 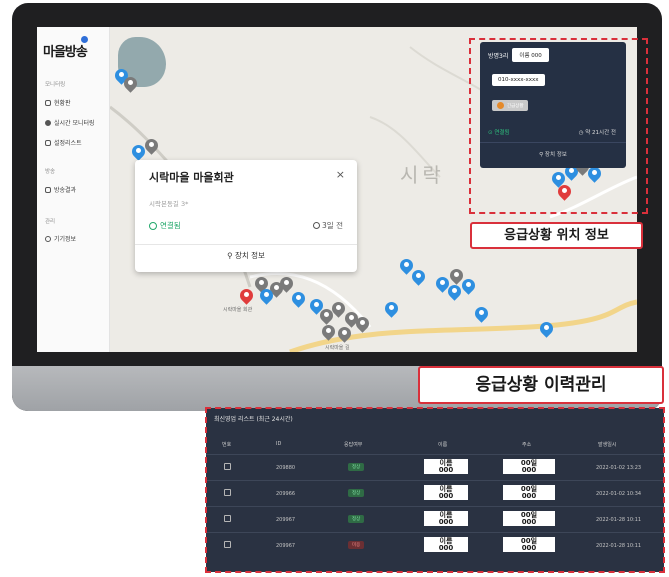 I want to click on last-seen-time: 3일 전, so click(x=328, y=225).